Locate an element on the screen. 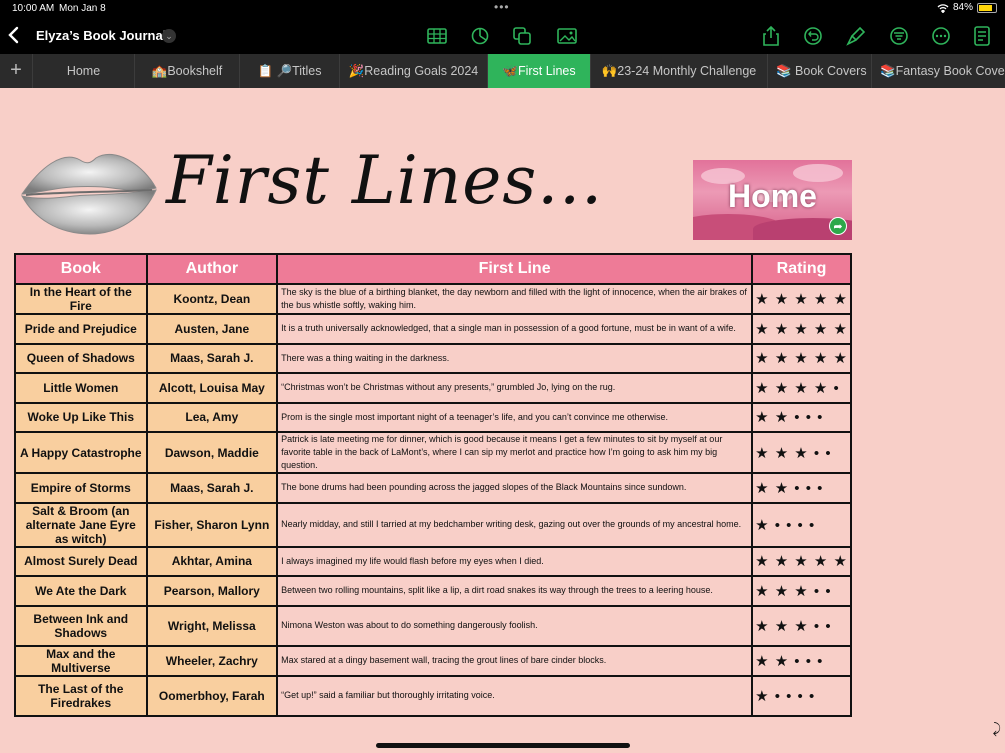 The image size is (1005, 753). tab-monthly-challenge: 🙌23-24 Monthly Challenge is located at coordinates (679, 71).